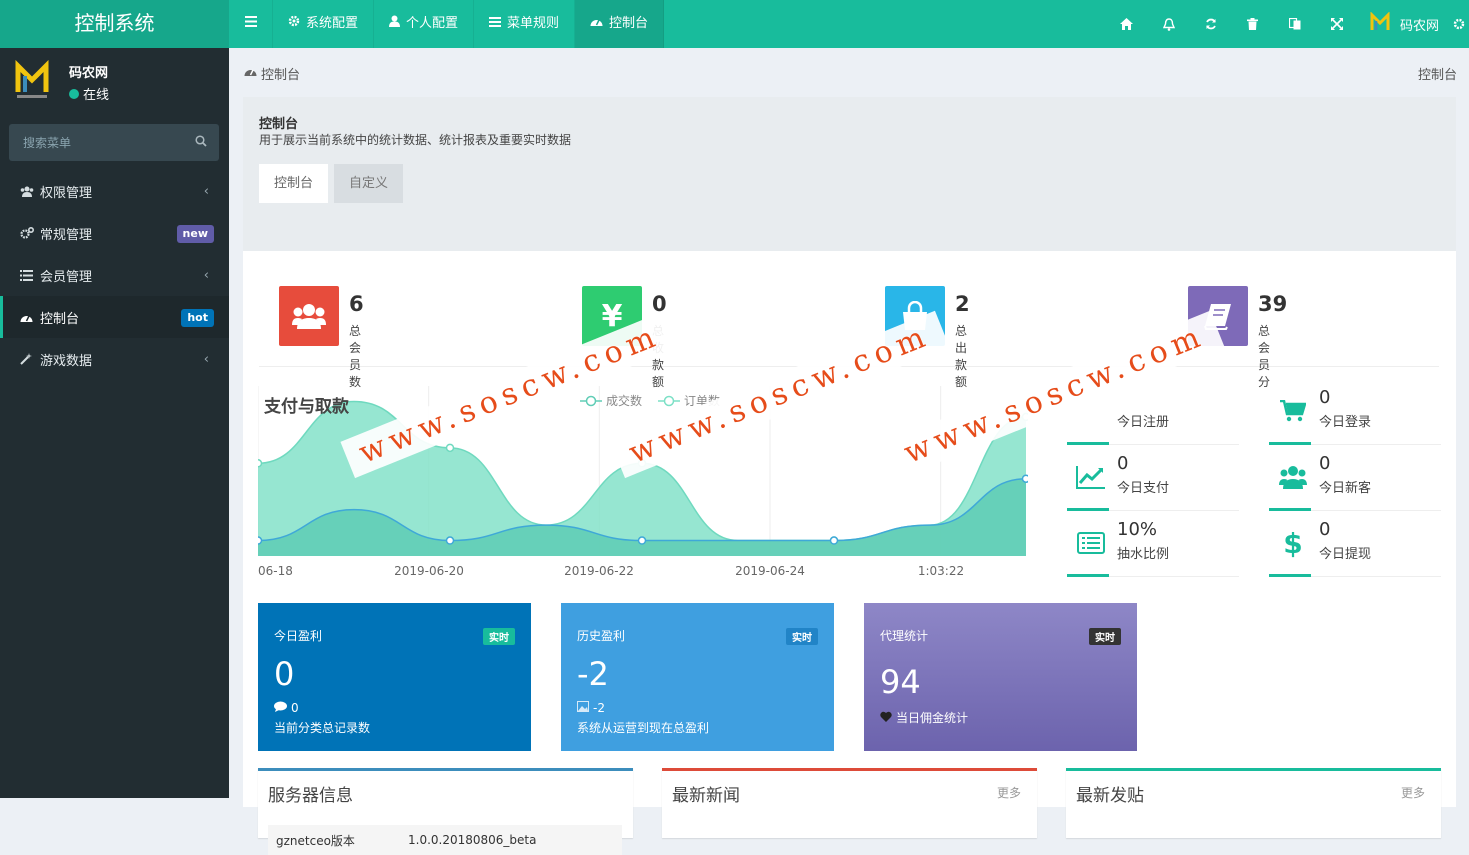  I want to click on trash-icon, so click(1253, 24).